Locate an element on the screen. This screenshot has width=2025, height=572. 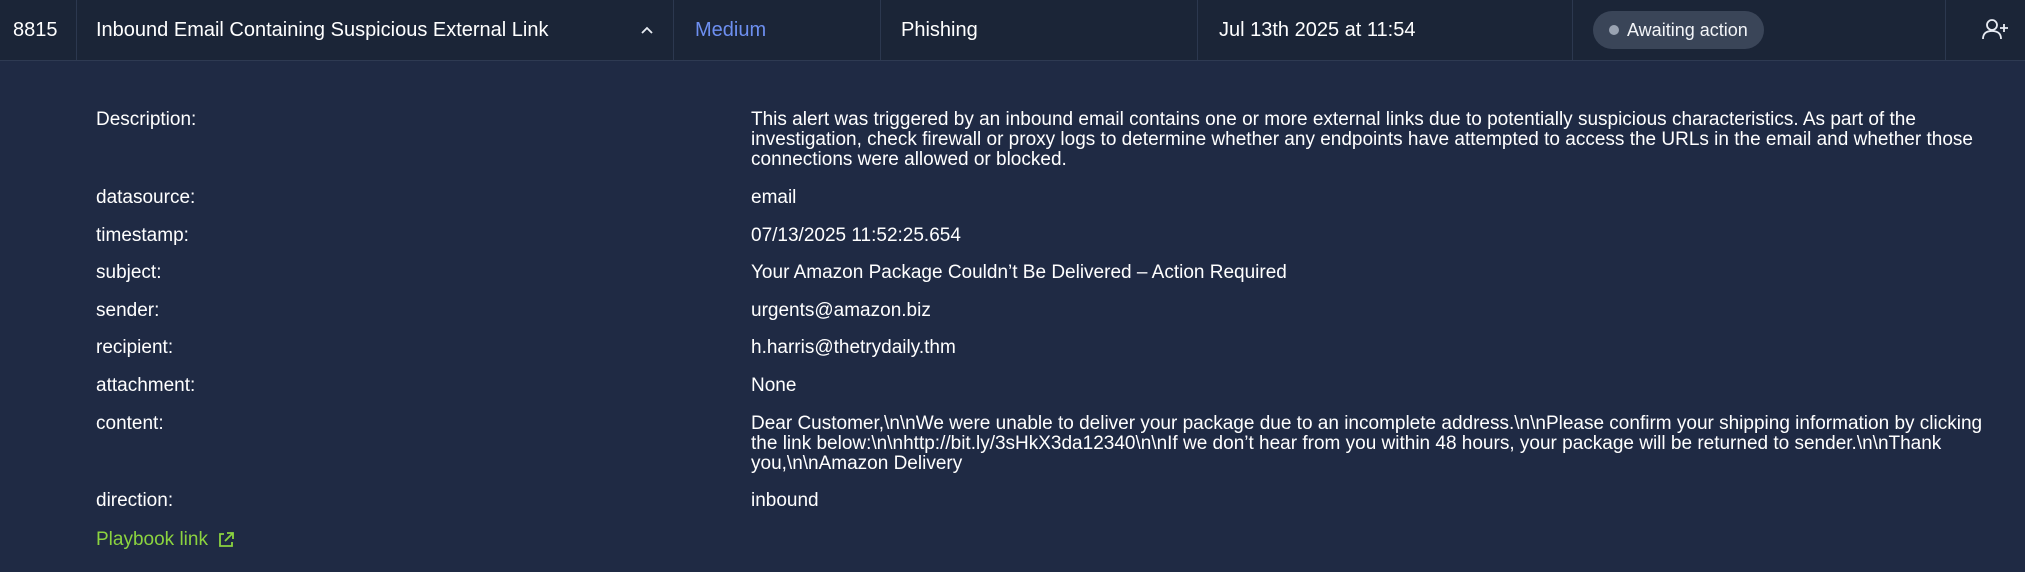
external-link-icon is located at coordinates (226, 539).